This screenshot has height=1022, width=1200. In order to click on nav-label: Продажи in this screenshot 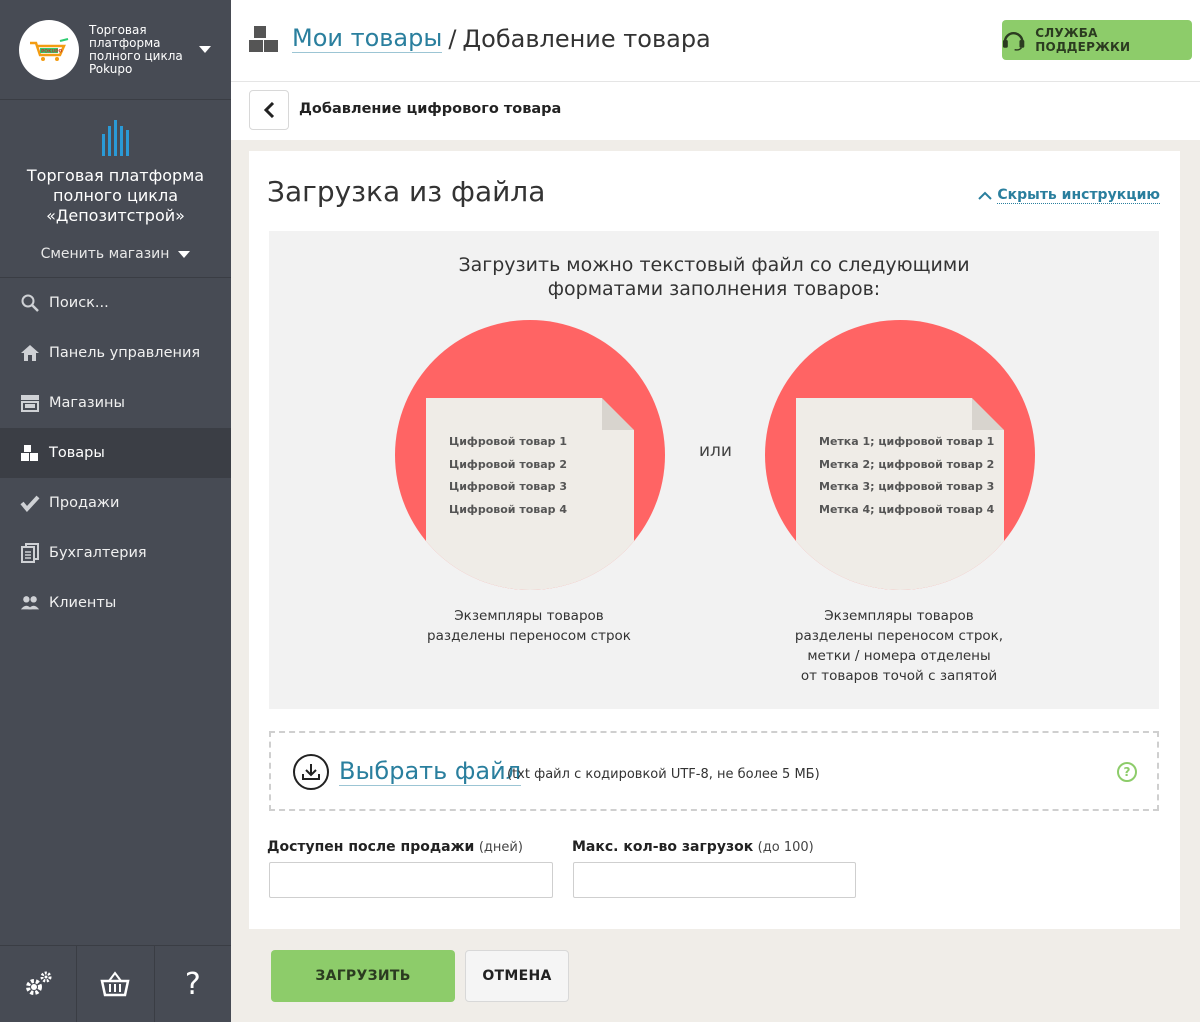, I will do `click(84, 503)`.